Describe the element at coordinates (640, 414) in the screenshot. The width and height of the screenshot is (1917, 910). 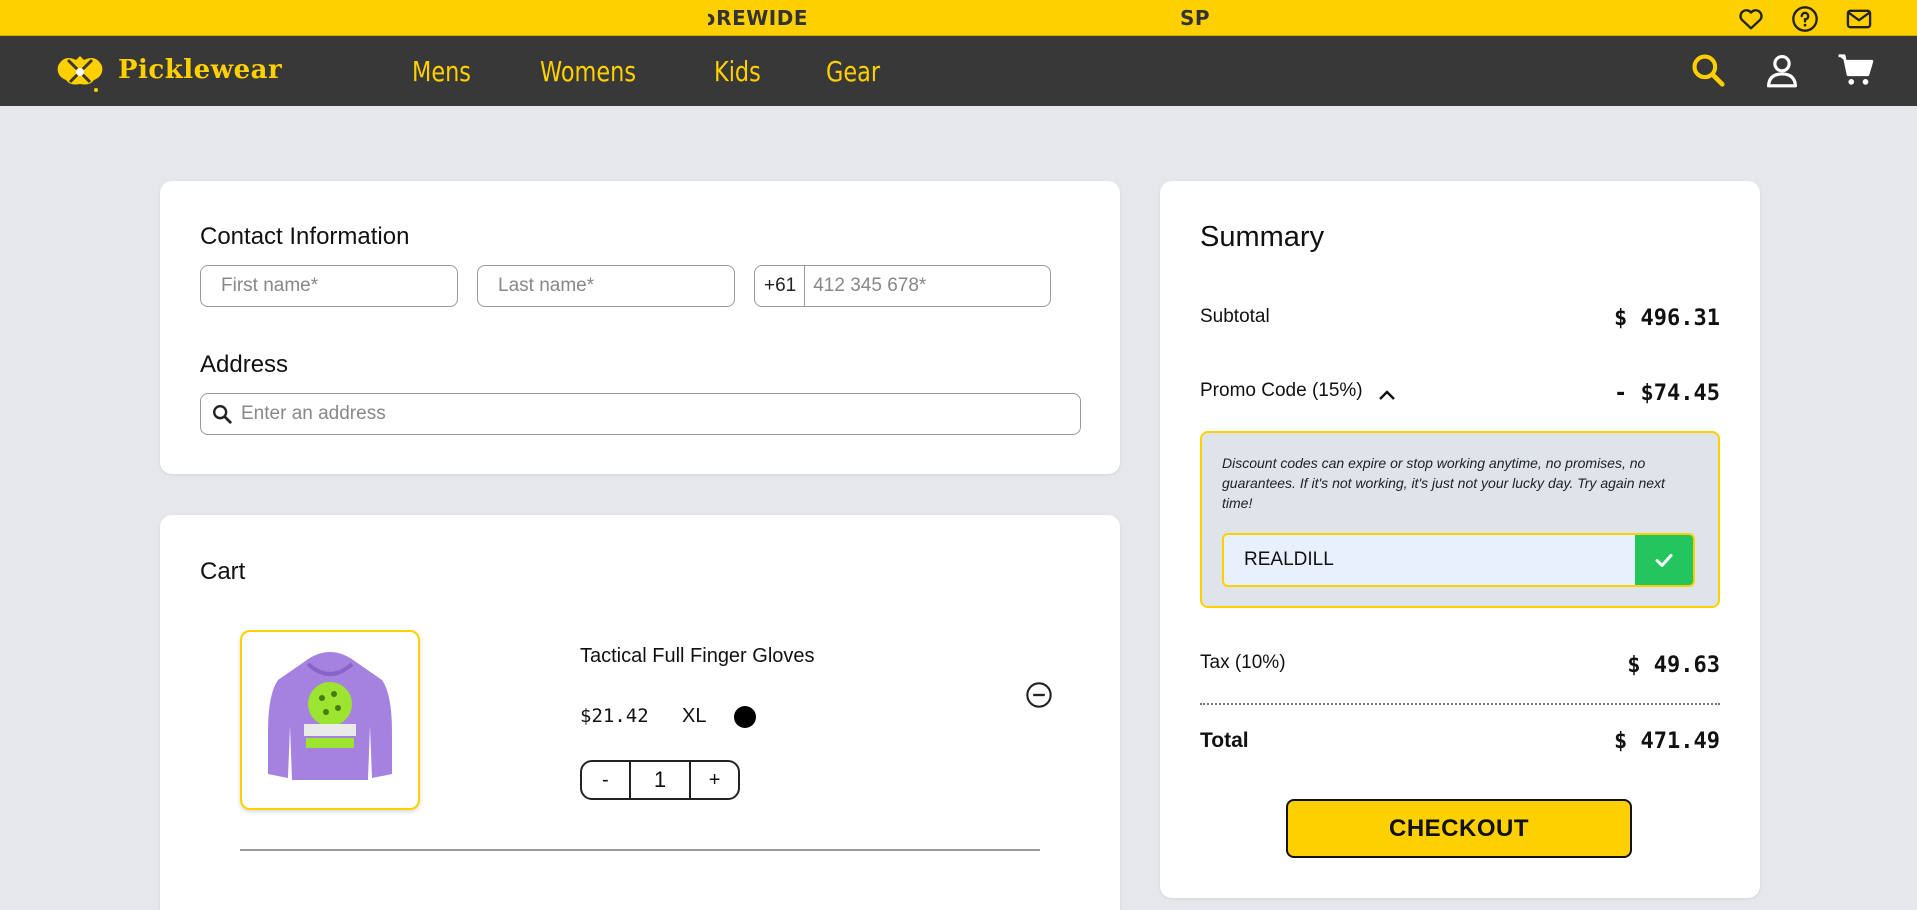
I see `address-search-field: Enter an address` at that location.